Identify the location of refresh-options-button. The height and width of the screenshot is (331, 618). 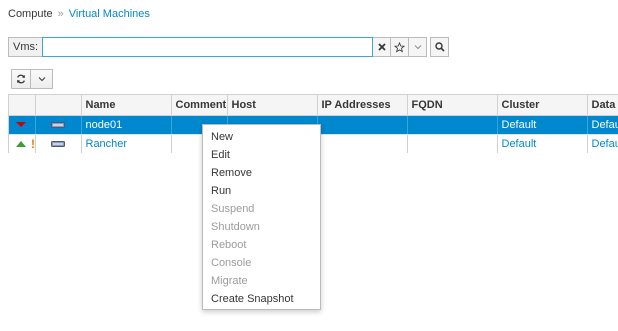
(42, 79).